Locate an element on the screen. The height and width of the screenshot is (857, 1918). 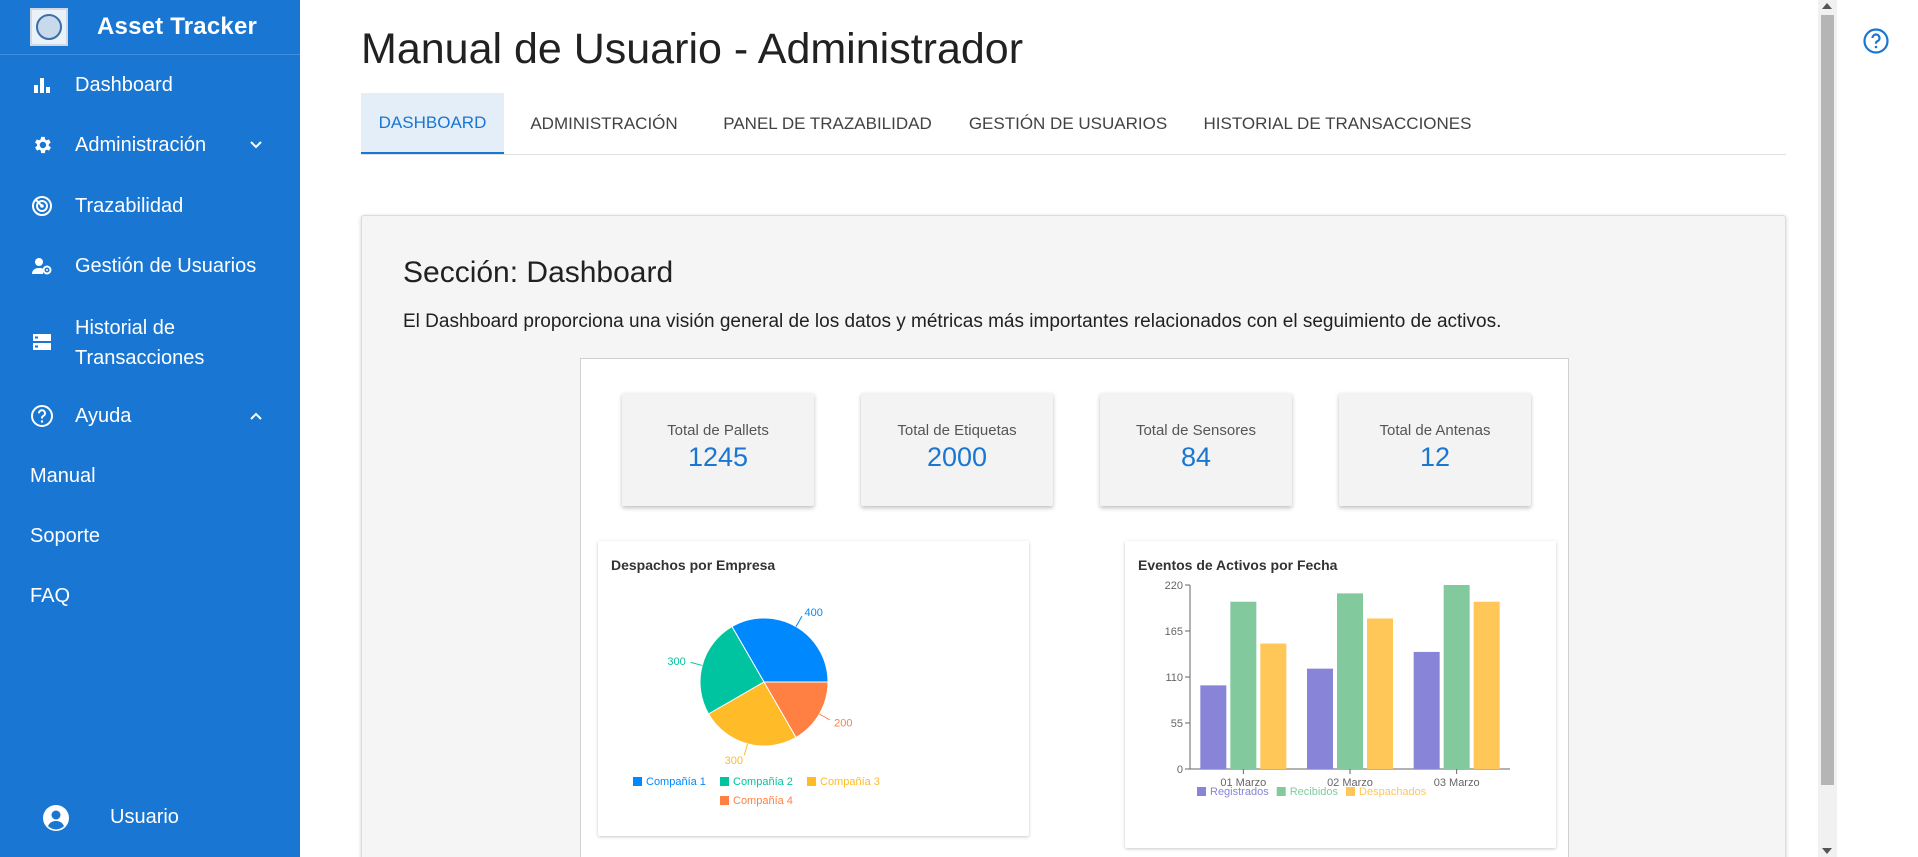
sidebar-item-historial: Historial de Transacciones is located at coordinates (150, 342).